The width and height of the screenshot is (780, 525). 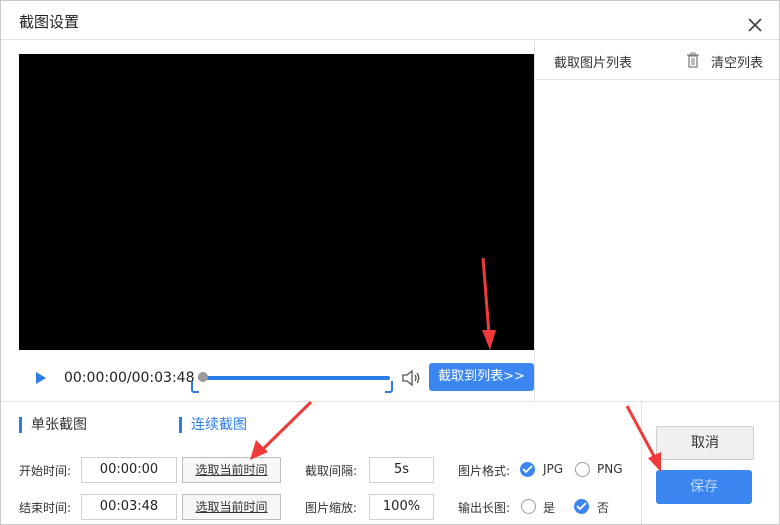 What do you see at coordinates (553, 469) in the screenshot?
I see `jpg-option-label: JPG` at bounding box center [553, 469].